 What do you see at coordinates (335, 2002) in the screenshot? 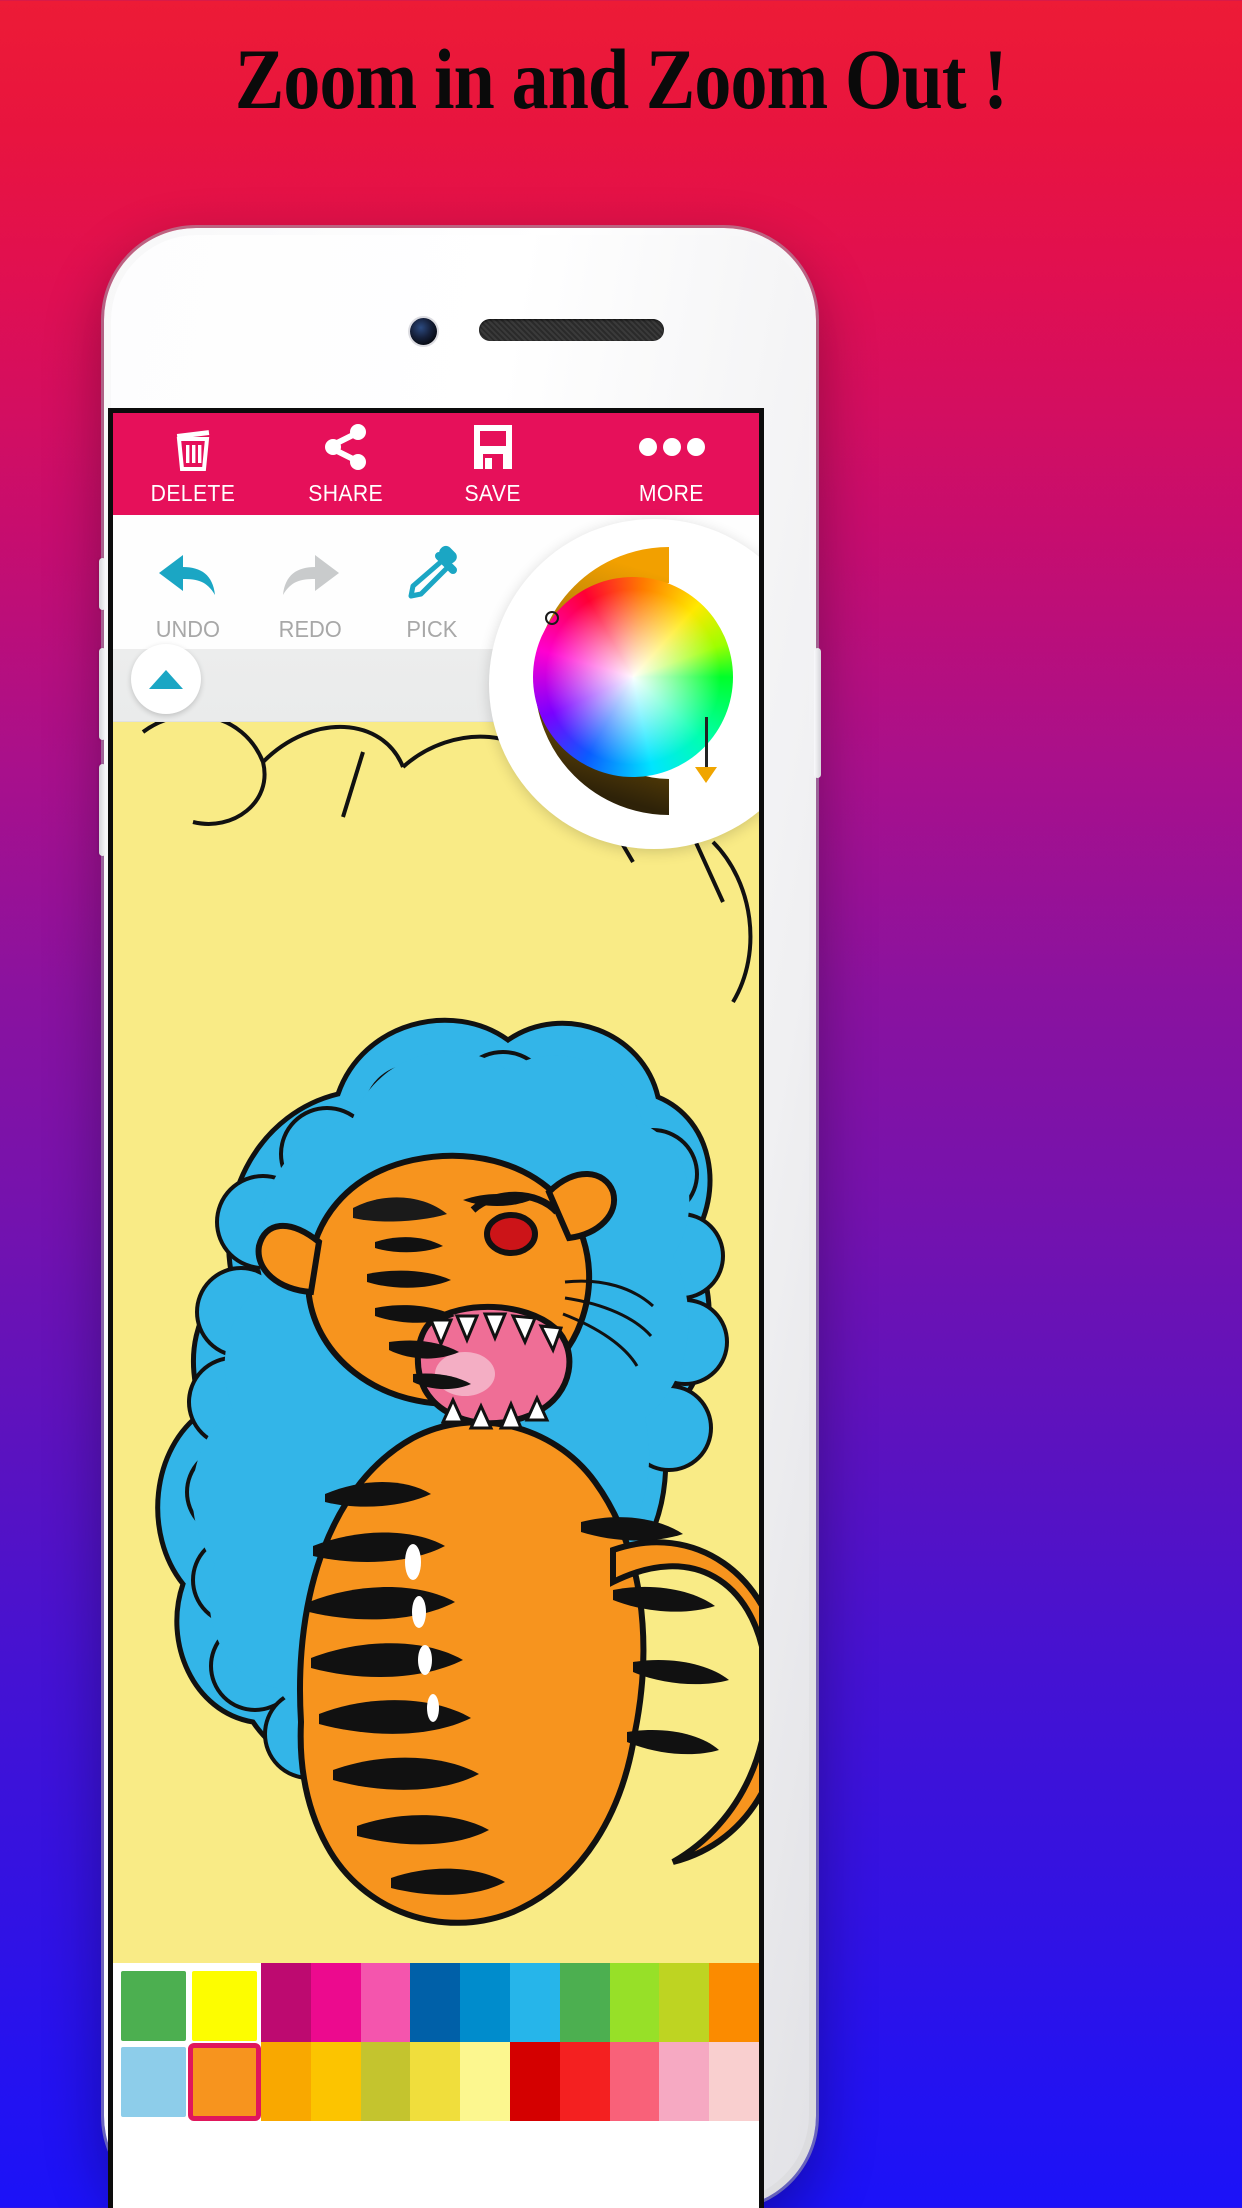
I see `swatch-r1-c1` at bounding box center [335, 2002].